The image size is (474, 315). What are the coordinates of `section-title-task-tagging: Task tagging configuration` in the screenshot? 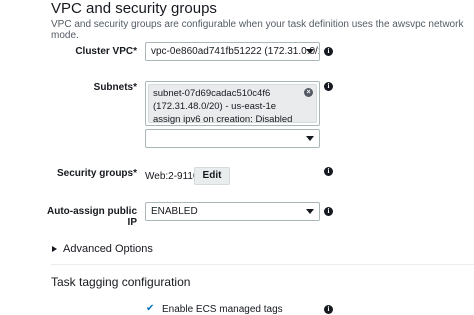 It's located at (121, 282).